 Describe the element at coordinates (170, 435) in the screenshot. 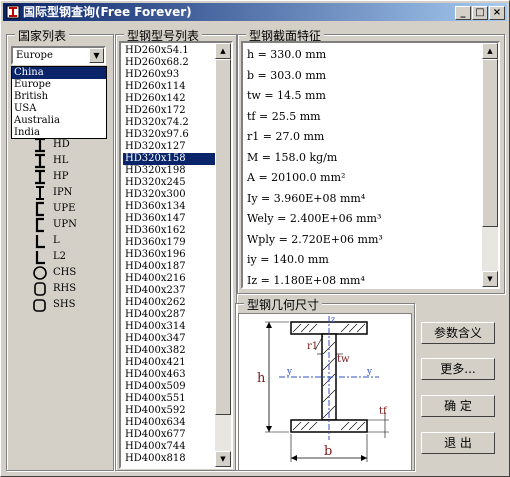

I see `model-list-item: HD400x677` at that location.